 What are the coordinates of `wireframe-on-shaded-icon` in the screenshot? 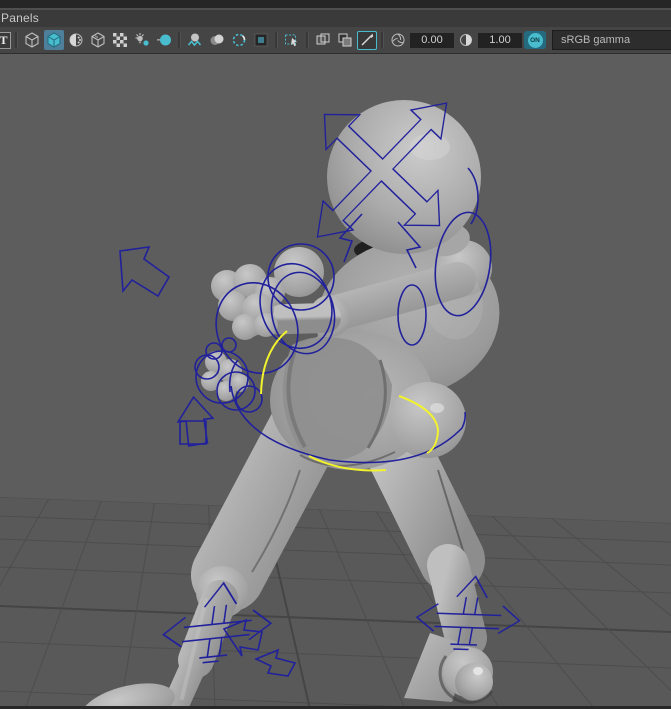 It's located at (120, 40).